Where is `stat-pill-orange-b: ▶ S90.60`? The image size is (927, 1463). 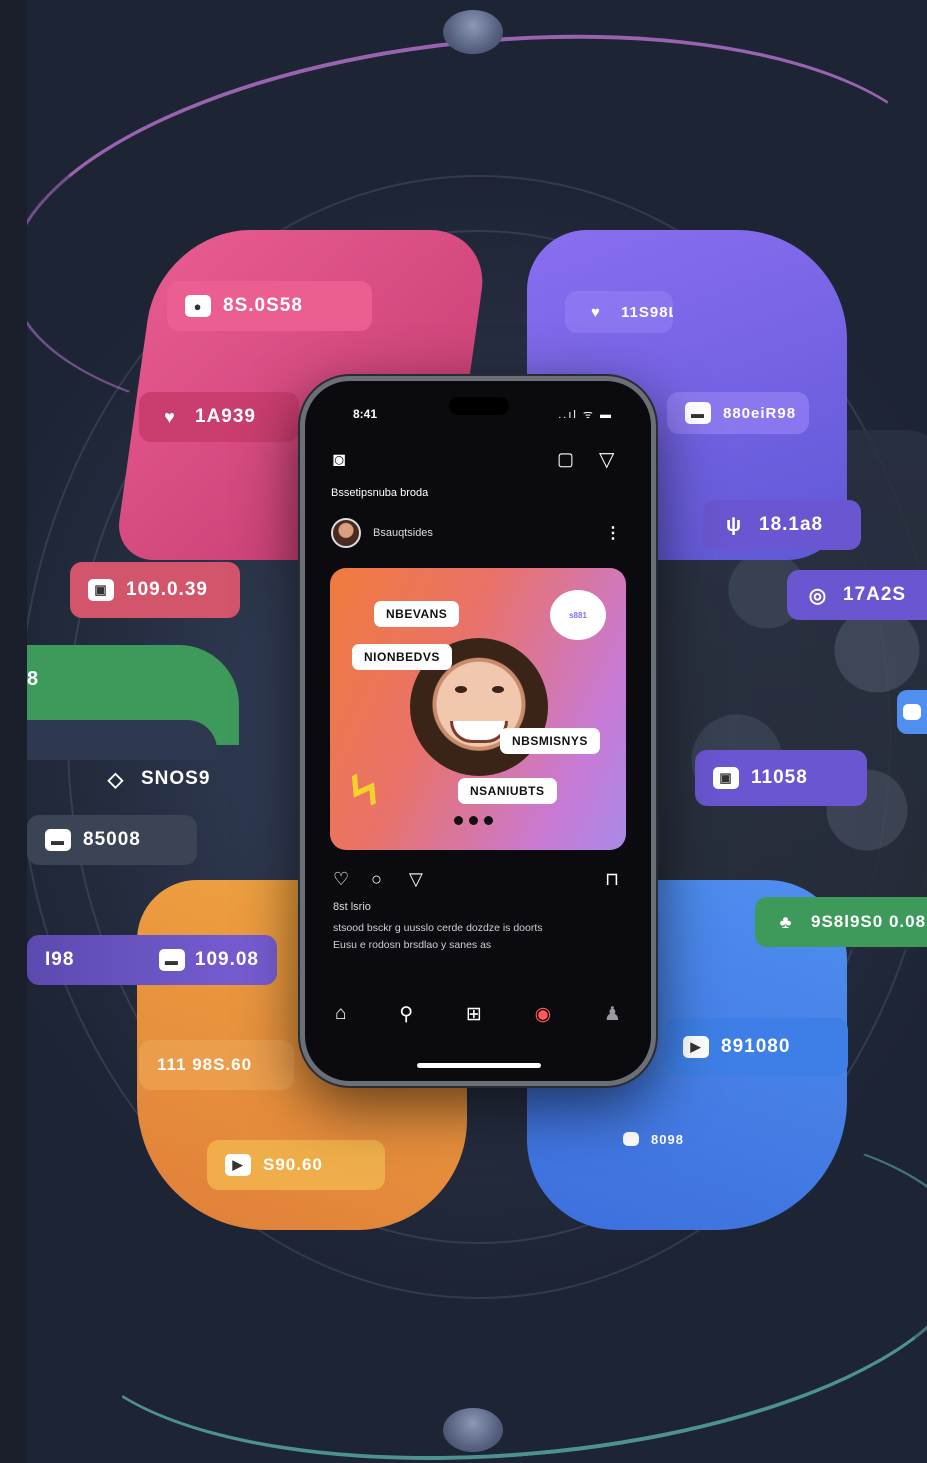
stat-pill-orange-b: ▶ S90.60 is located at coordinates (296, 1165).